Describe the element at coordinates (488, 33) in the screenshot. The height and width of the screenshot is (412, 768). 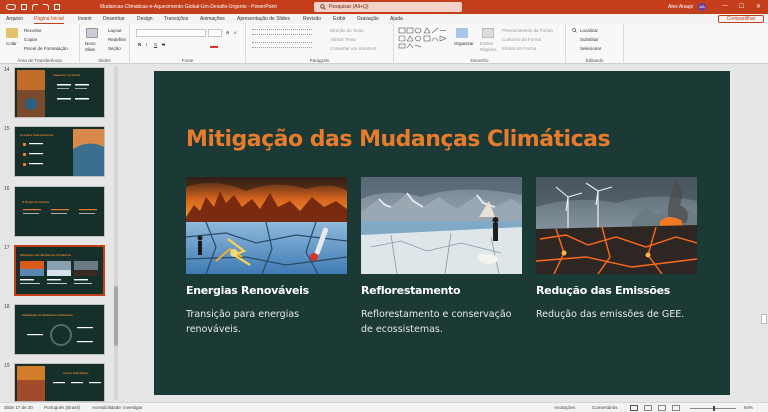
I see `quick-styles-icon` at that location.